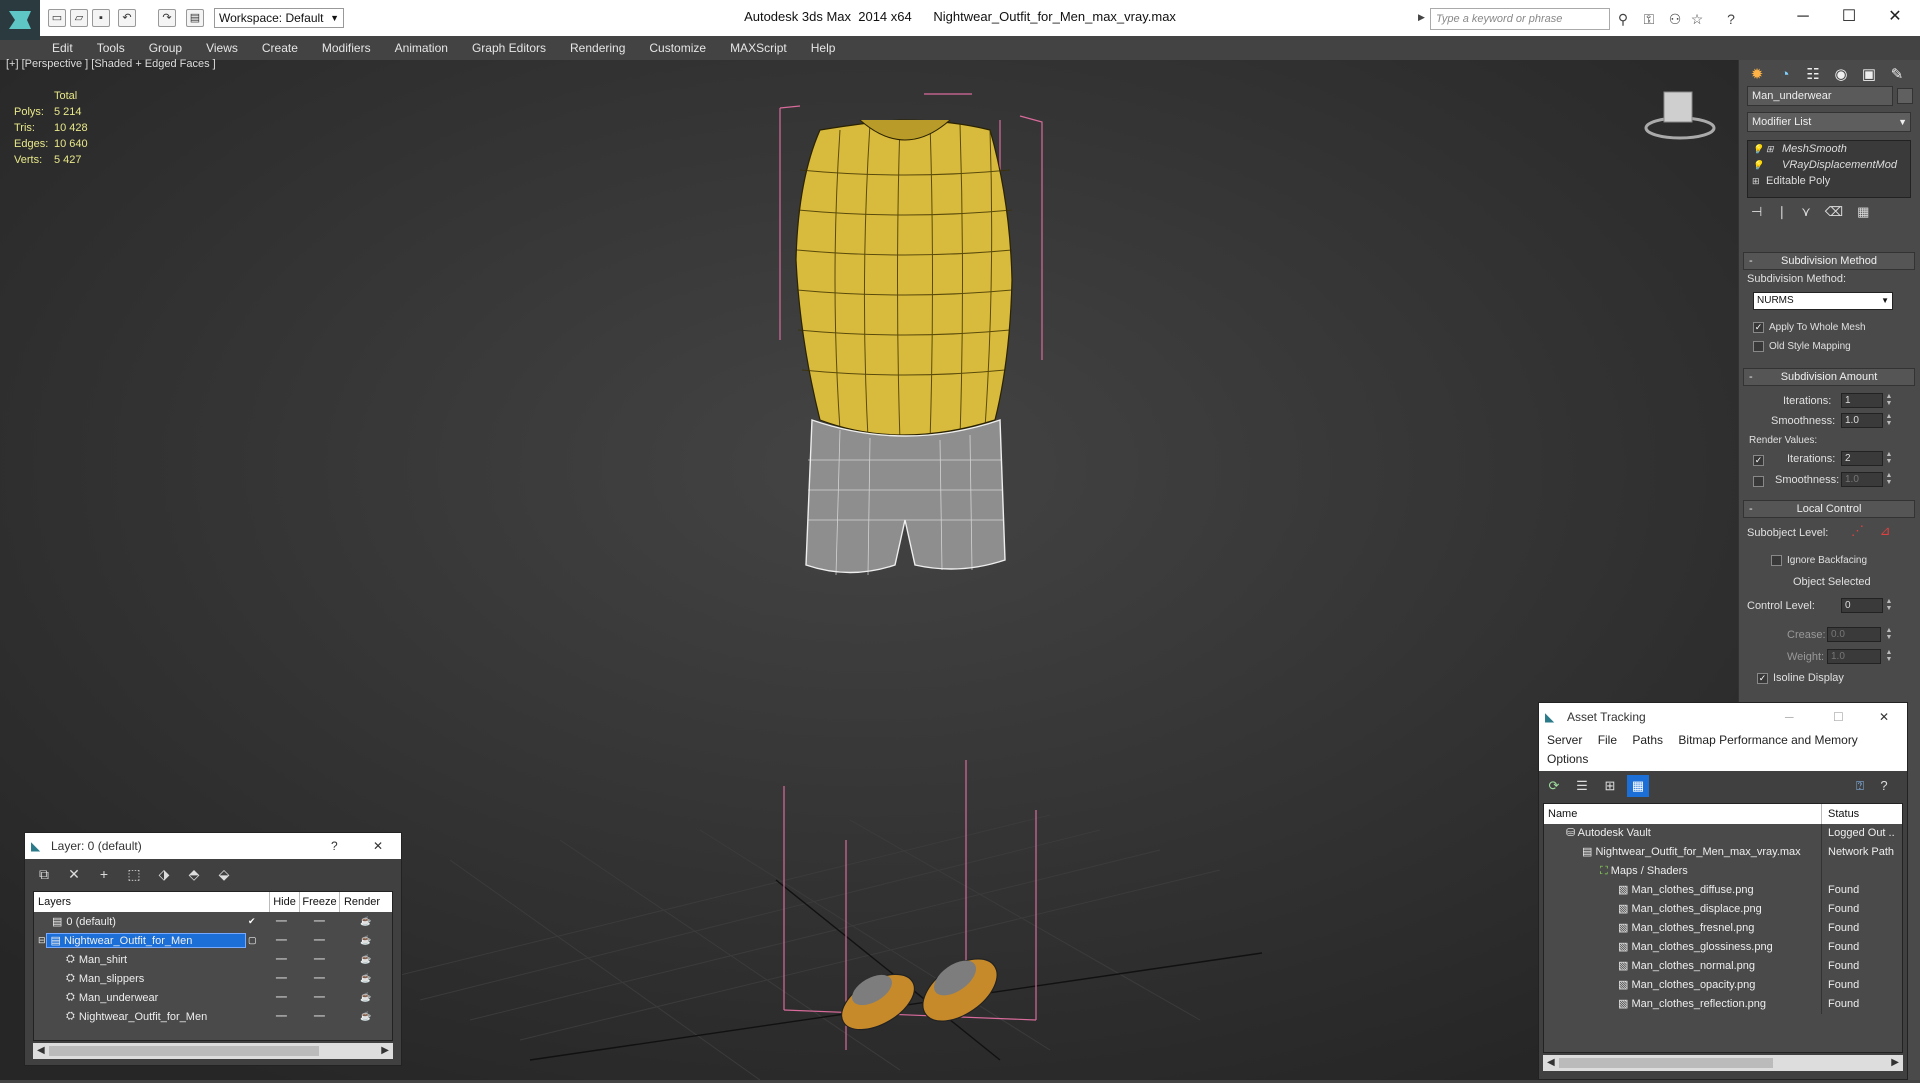  Describe the element at coordinates (164, 874) in the screenshot. I see `highlight-layer-icon: ⬗` at that location.